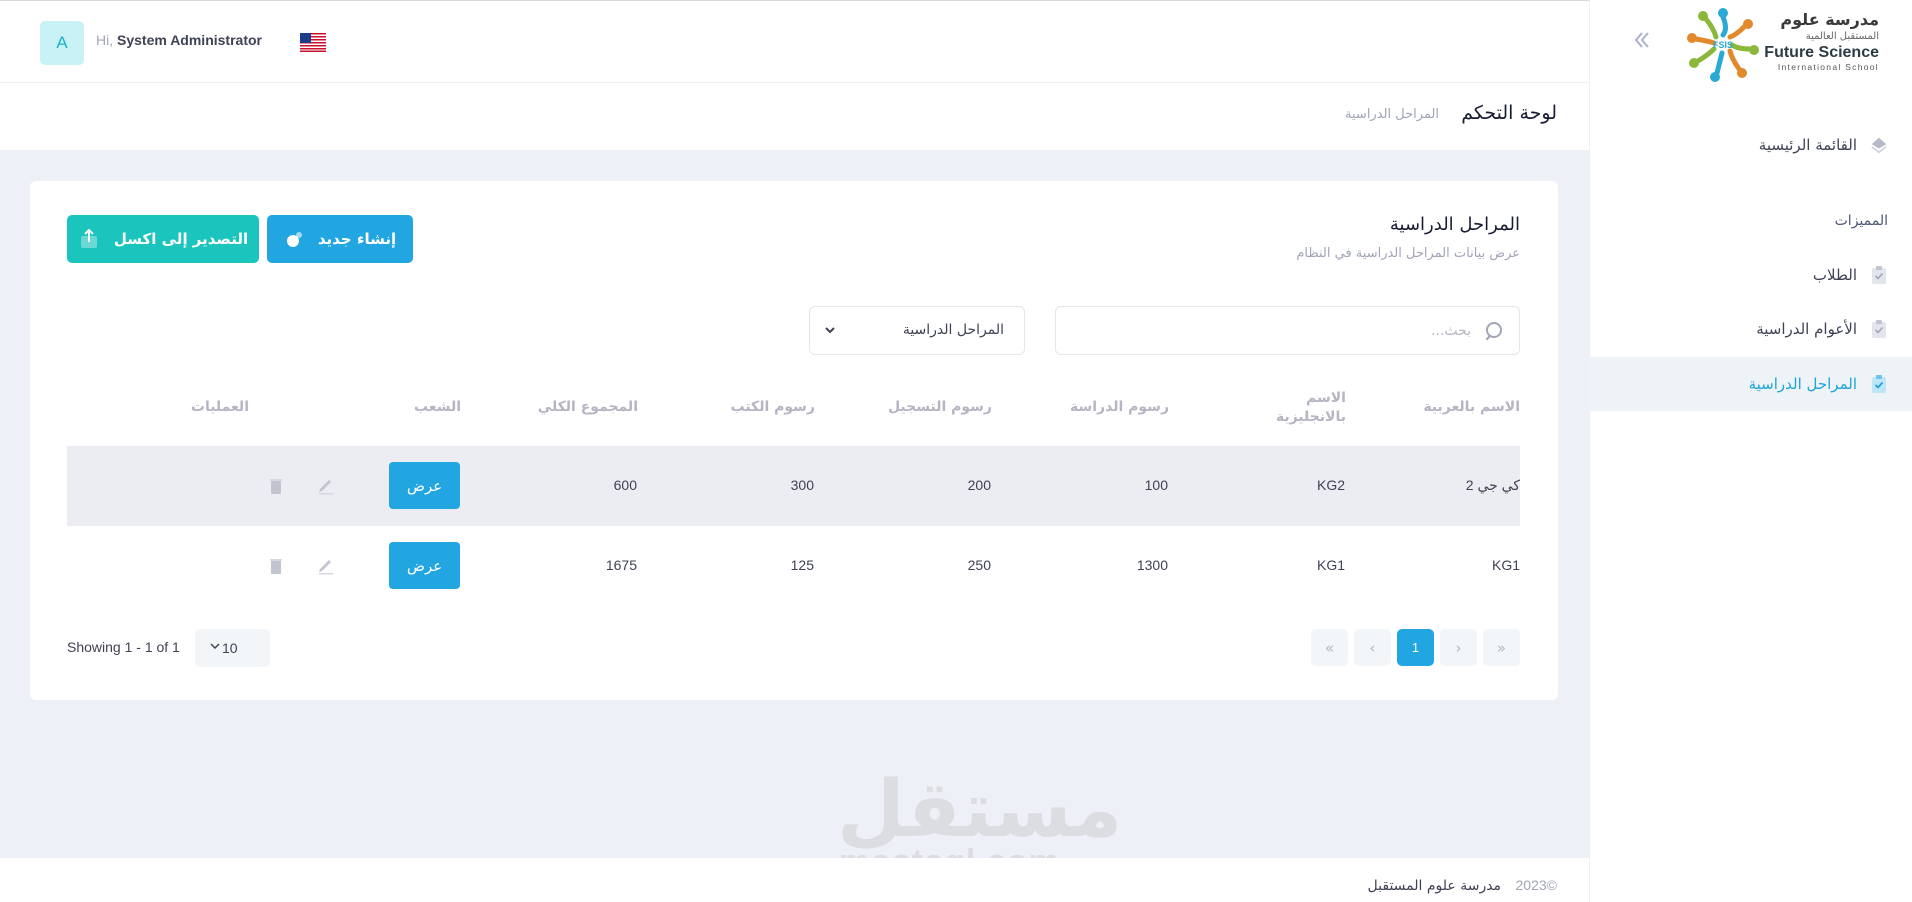  What do you see at coordinates (773, 407) in the screenshot?
I see `column-header-book-fees: رسوم الكتب` at bounding box center [773, 407].